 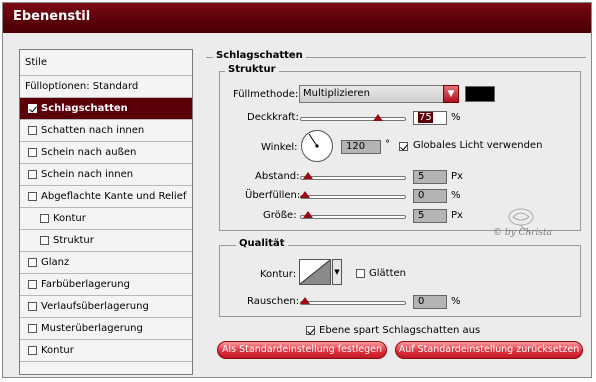 What do you see at coordinates (480, 94) in the screenshot?
I see `shadow-color-swatch` at bounding box center [480, 94].